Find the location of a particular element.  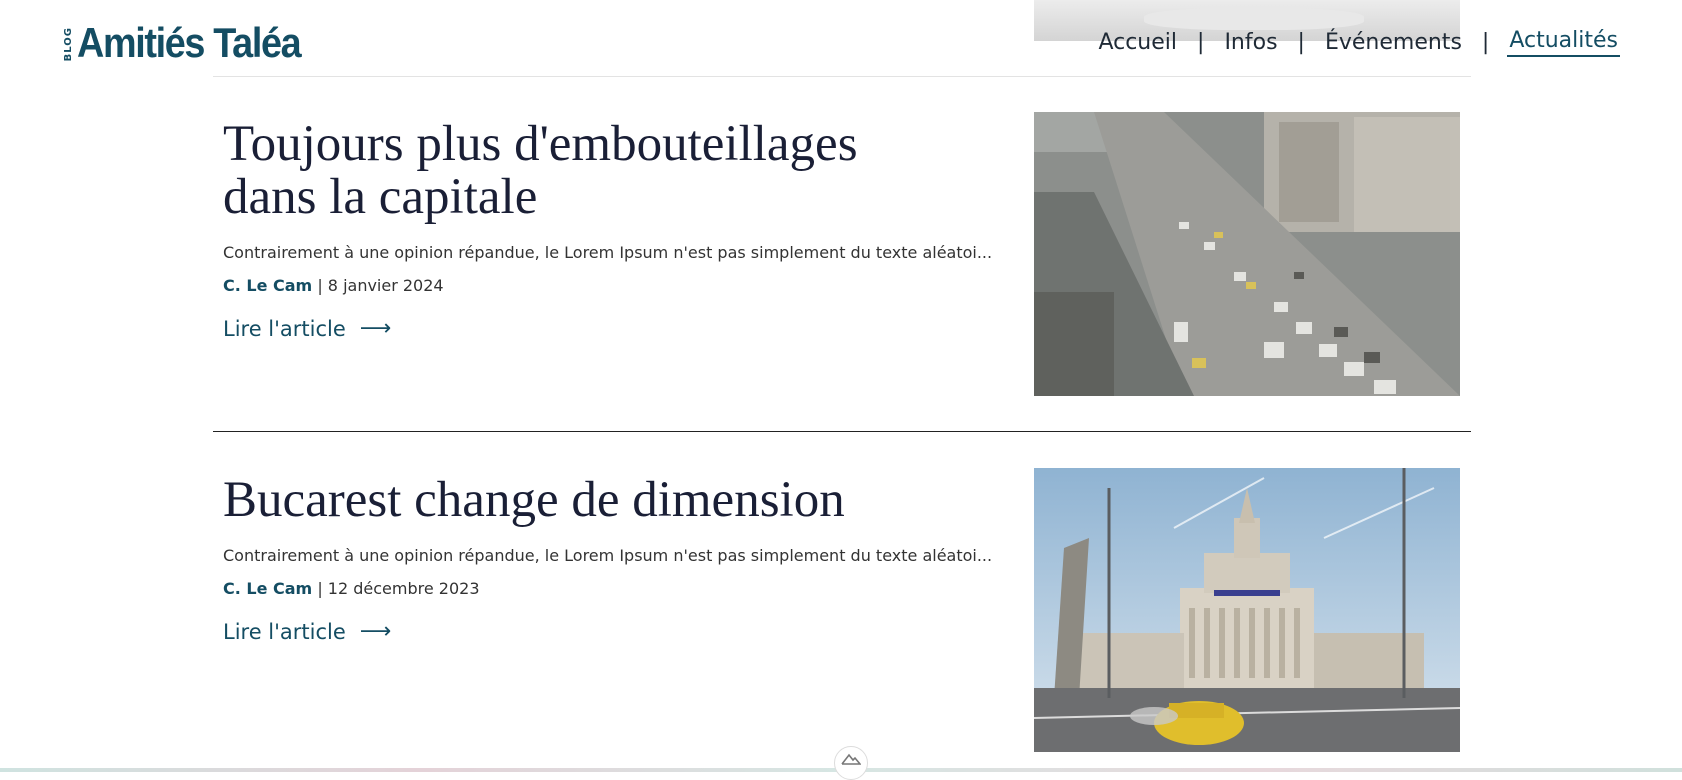

site-logo: BLOG Amitiés Taléa is located at coordinates (194, 40).